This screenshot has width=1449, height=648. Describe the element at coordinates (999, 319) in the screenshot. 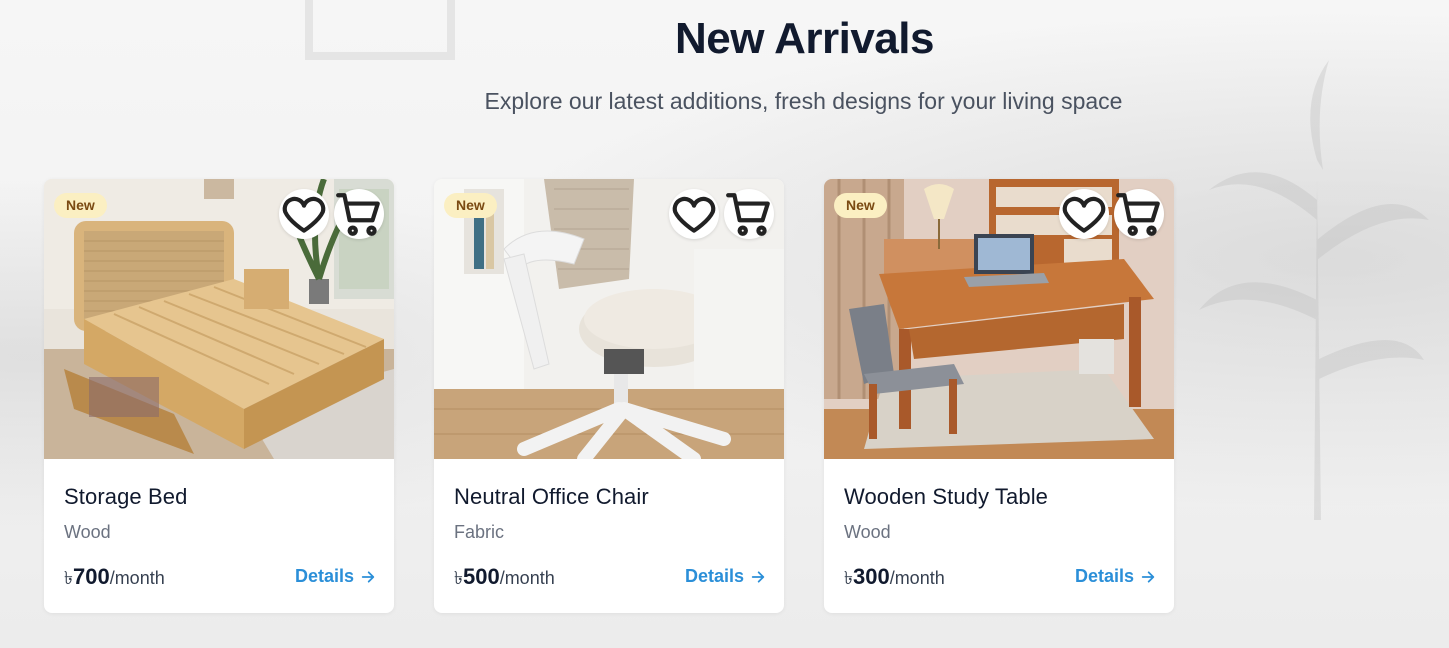

I see `product-image-study-table: New` at that location.